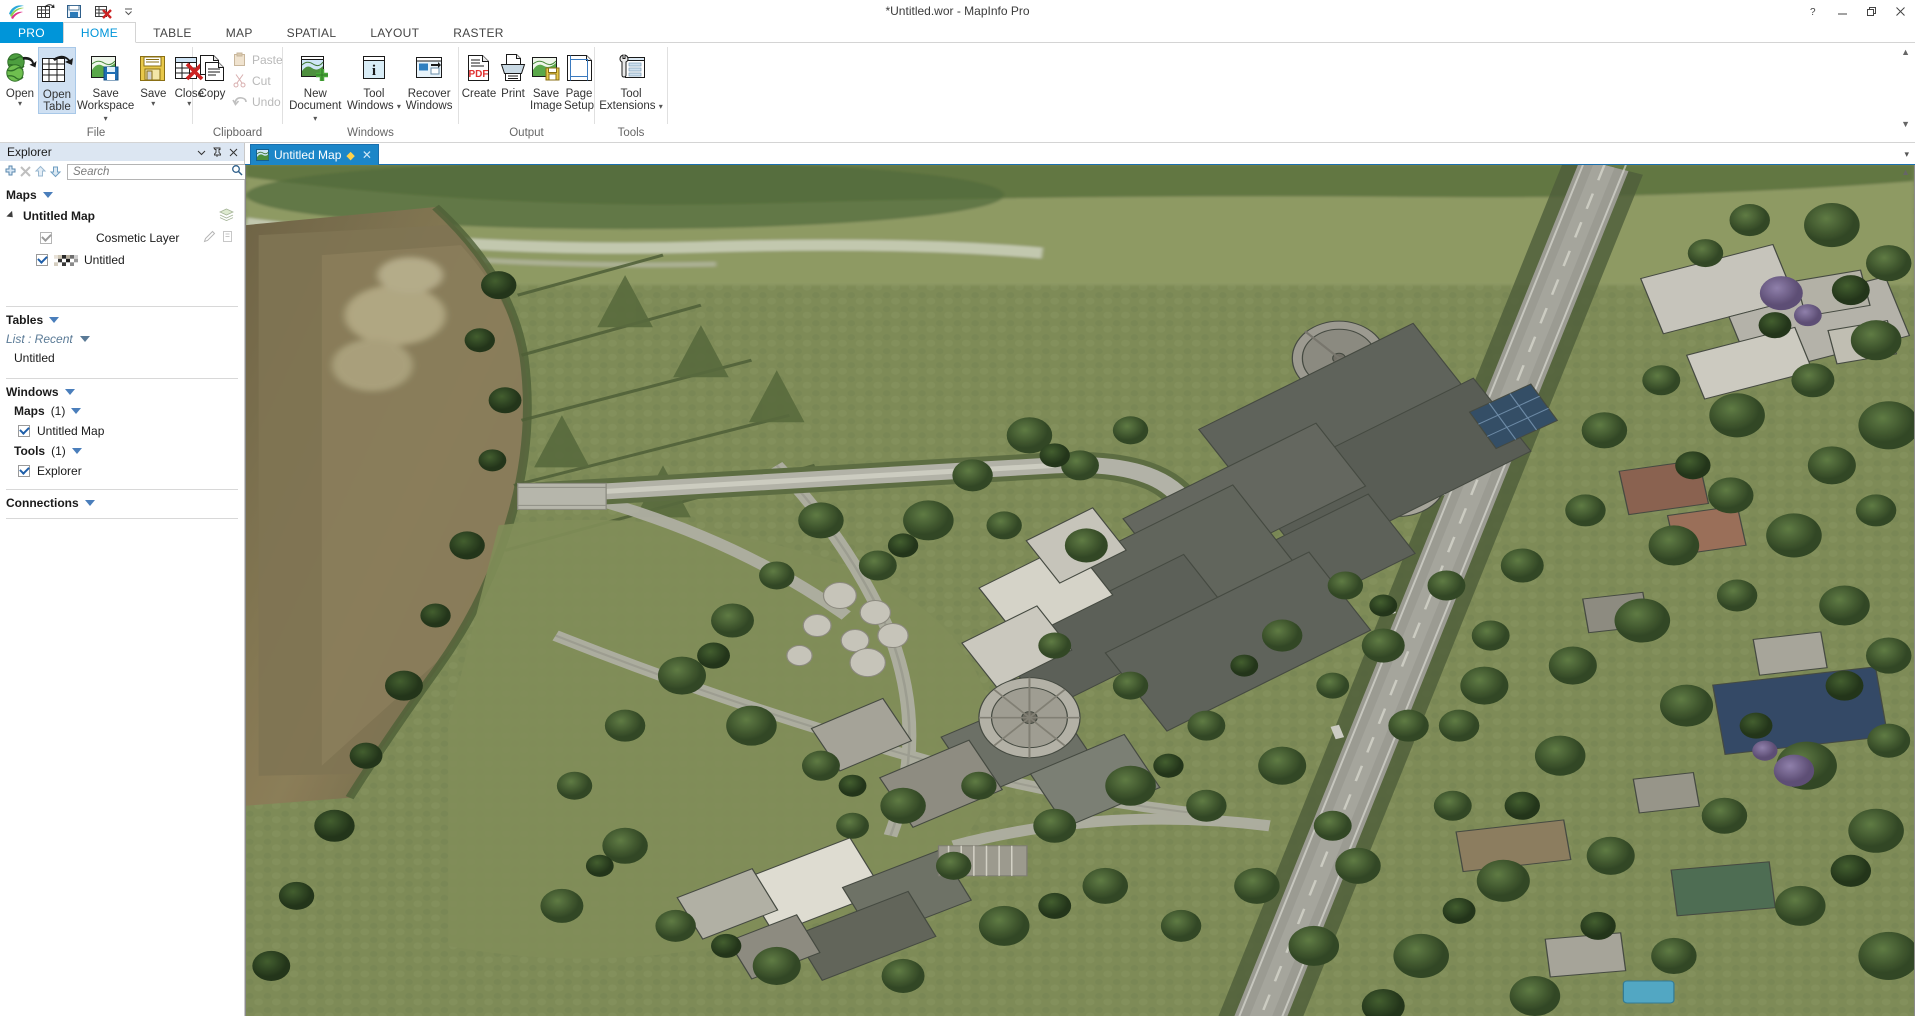 The image size is (1915, 1016). What do you see at coordinates (122, 392) in the screenshot?
I see `explorer-section-windows: Windows` at bounding box center [122, 392].